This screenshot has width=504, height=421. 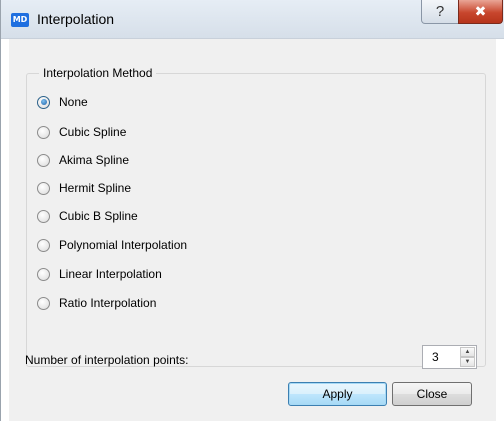 What do you see at coordinates (435, 357) in the screenshot?
I see `points-value: 3` at bounding box center [435, 357].